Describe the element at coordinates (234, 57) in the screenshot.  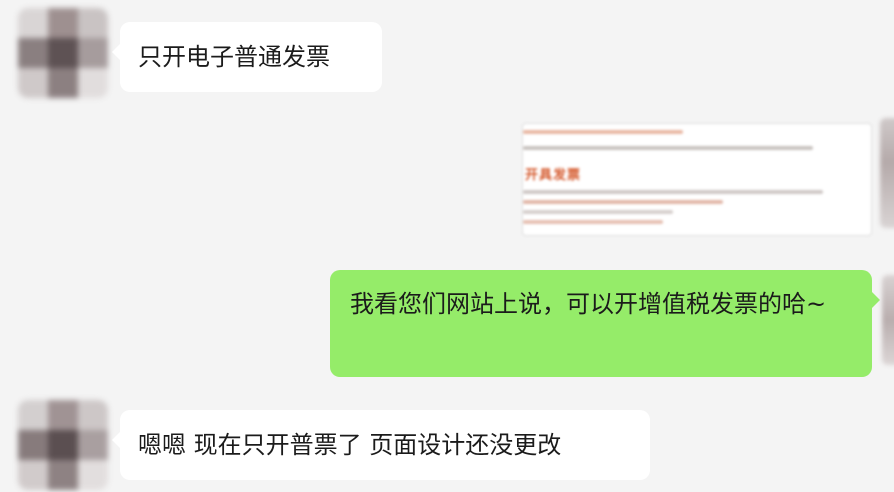
I see `message-text: 只开电子普通发票` at that location.